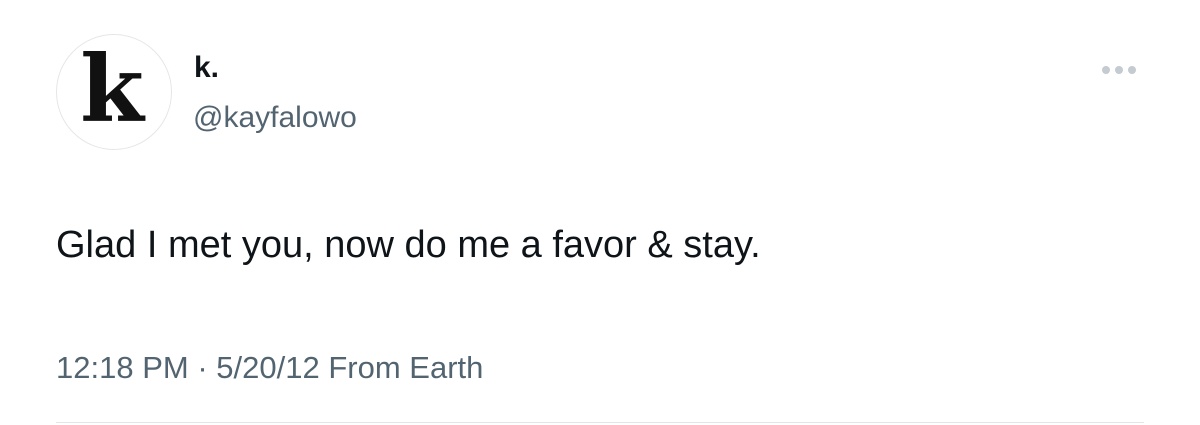 Image resolution: width=1200 pixels, height=425 pixels. I want to click on tweet-meta: 12:18 PM · 5/20/12 From Earth, so click(269, 368).